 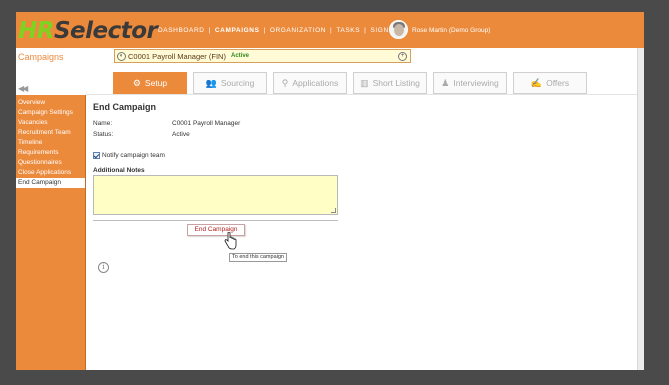 What do you see at coordinates (364, 82) in the screenshot?
I see `shortlist-icon: ▥` at bounding box center [364, 82].